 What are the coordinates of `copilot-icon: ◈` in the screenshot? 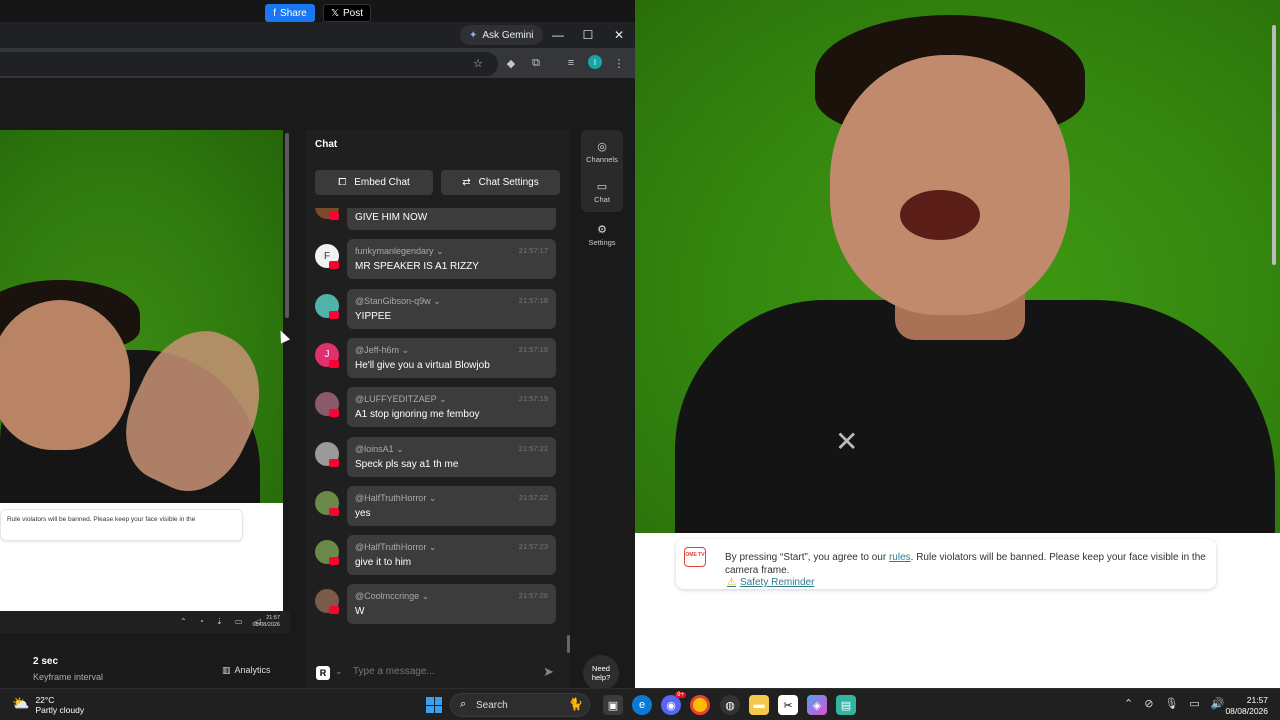 It's located at (817, 705).